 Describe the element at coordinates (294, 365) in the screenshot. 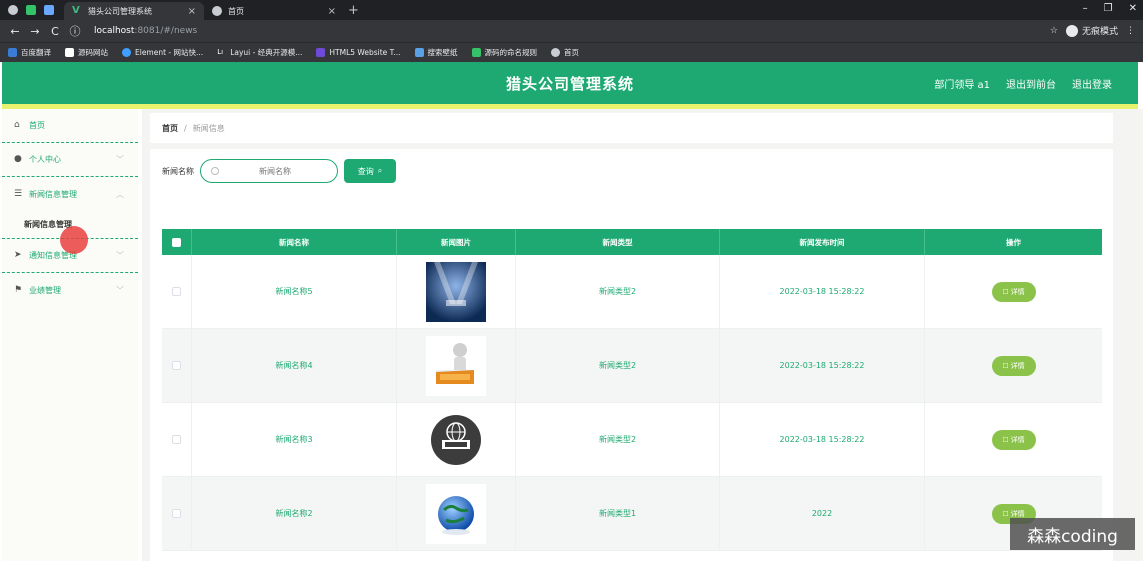

I see `cell-news-name: 新闻名称4` at that location.